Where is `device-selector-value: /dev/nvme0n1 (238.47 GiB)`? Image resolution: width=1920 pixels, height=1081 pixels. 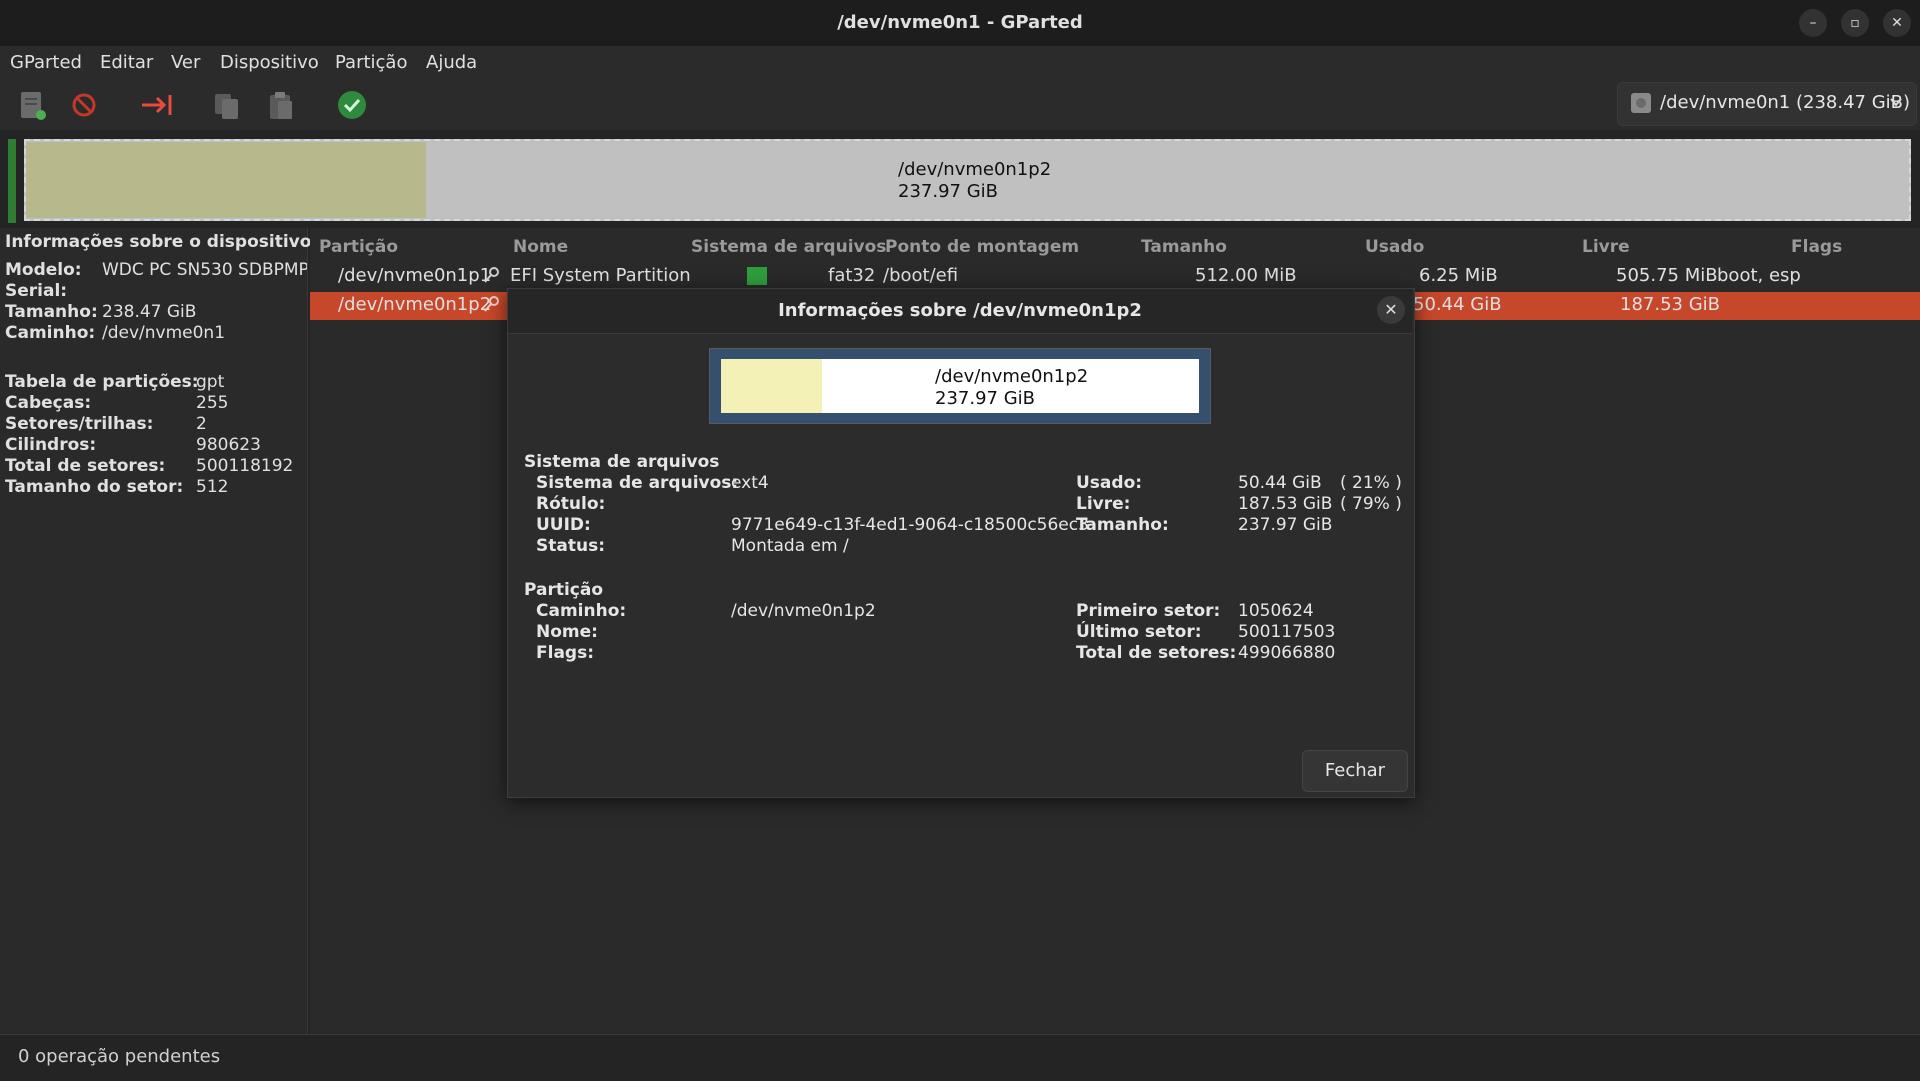 device-selector-value: /dev/nvme0n1 (238.47 GiB) is located at coordinates (1785, 102).